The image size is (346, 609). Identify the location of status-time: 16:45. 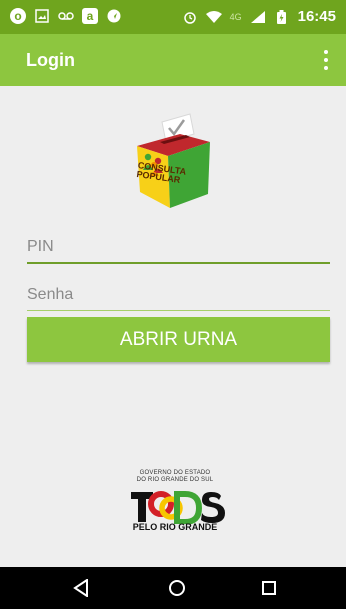
(316, 16).